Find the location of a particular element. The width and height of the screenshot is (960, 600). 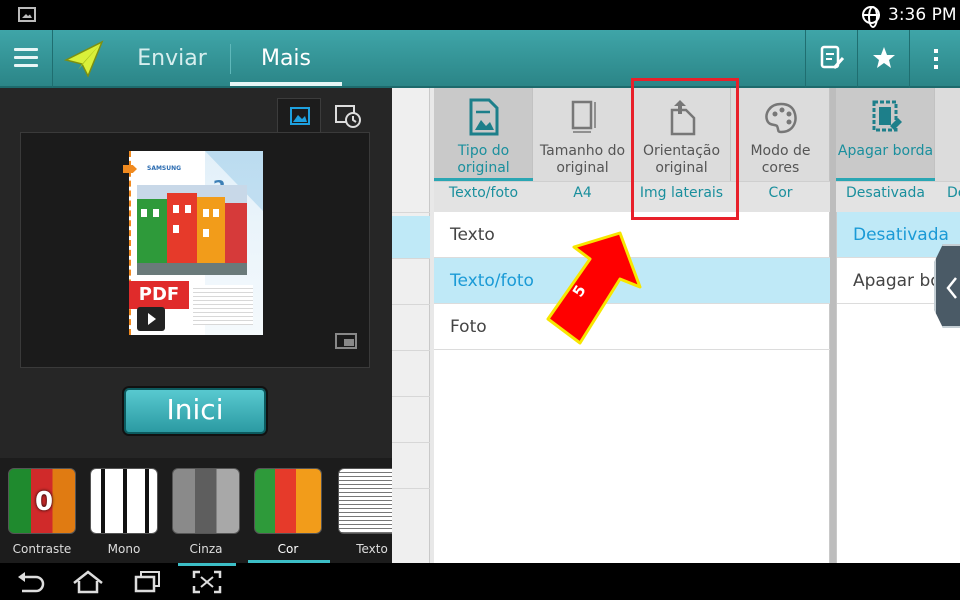

option-tipo-do-original: Tipo do original Texto/foto is located at coordinates (483, 150).